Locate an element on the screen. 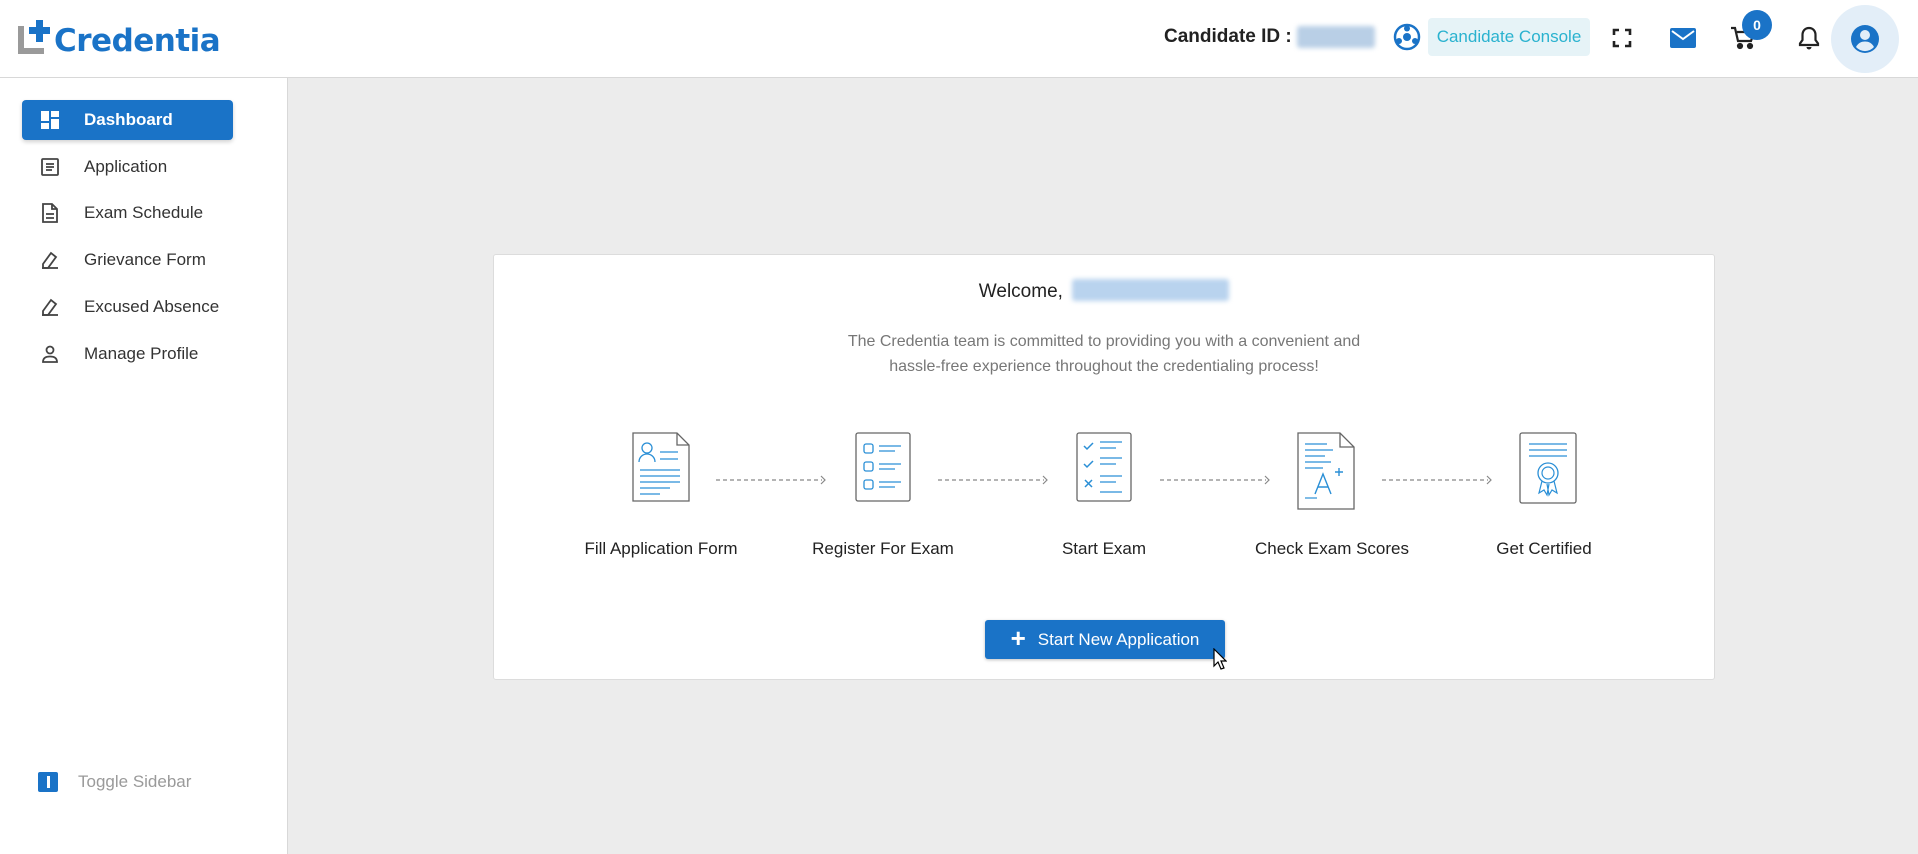 This screenshot has width=1918, height=854. account-circle-icon is located at coordinates (1865, 39).